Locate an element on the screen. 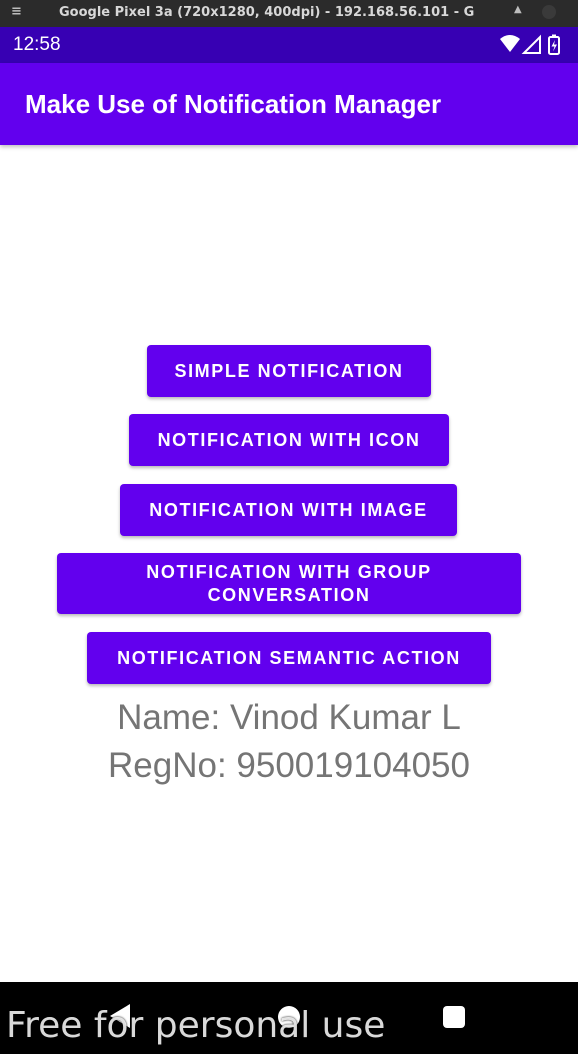 The height and width of the screenshot is (1054, 578). simple-notification-button: SIMPLE NOTIFICATION is located at coordinates (289, 371).